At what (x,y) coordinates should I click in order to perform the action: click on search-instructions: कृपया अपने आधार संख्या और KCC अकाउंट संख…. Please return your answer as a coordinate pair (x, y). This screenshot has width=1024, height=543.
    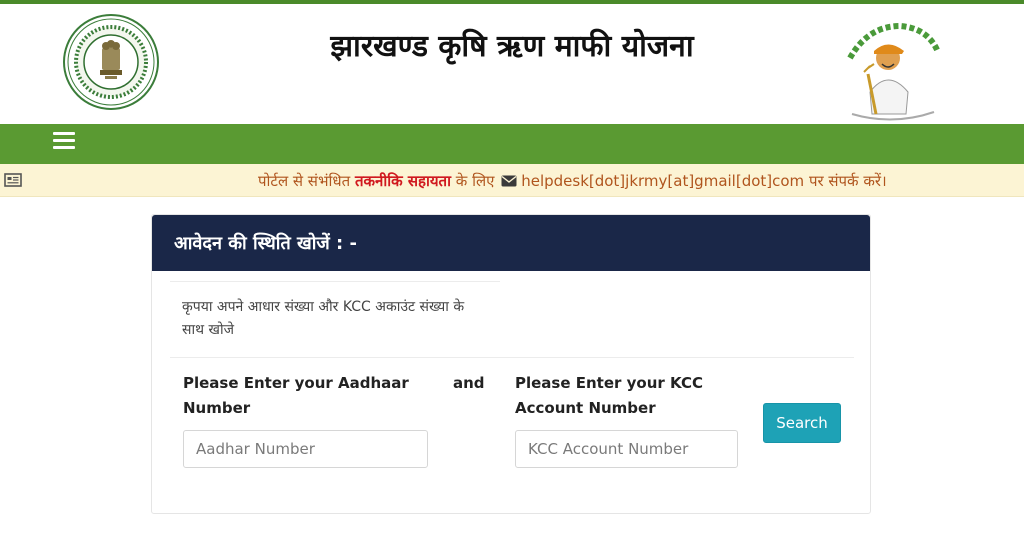
    Looking at the image, I should click on (323, 318).